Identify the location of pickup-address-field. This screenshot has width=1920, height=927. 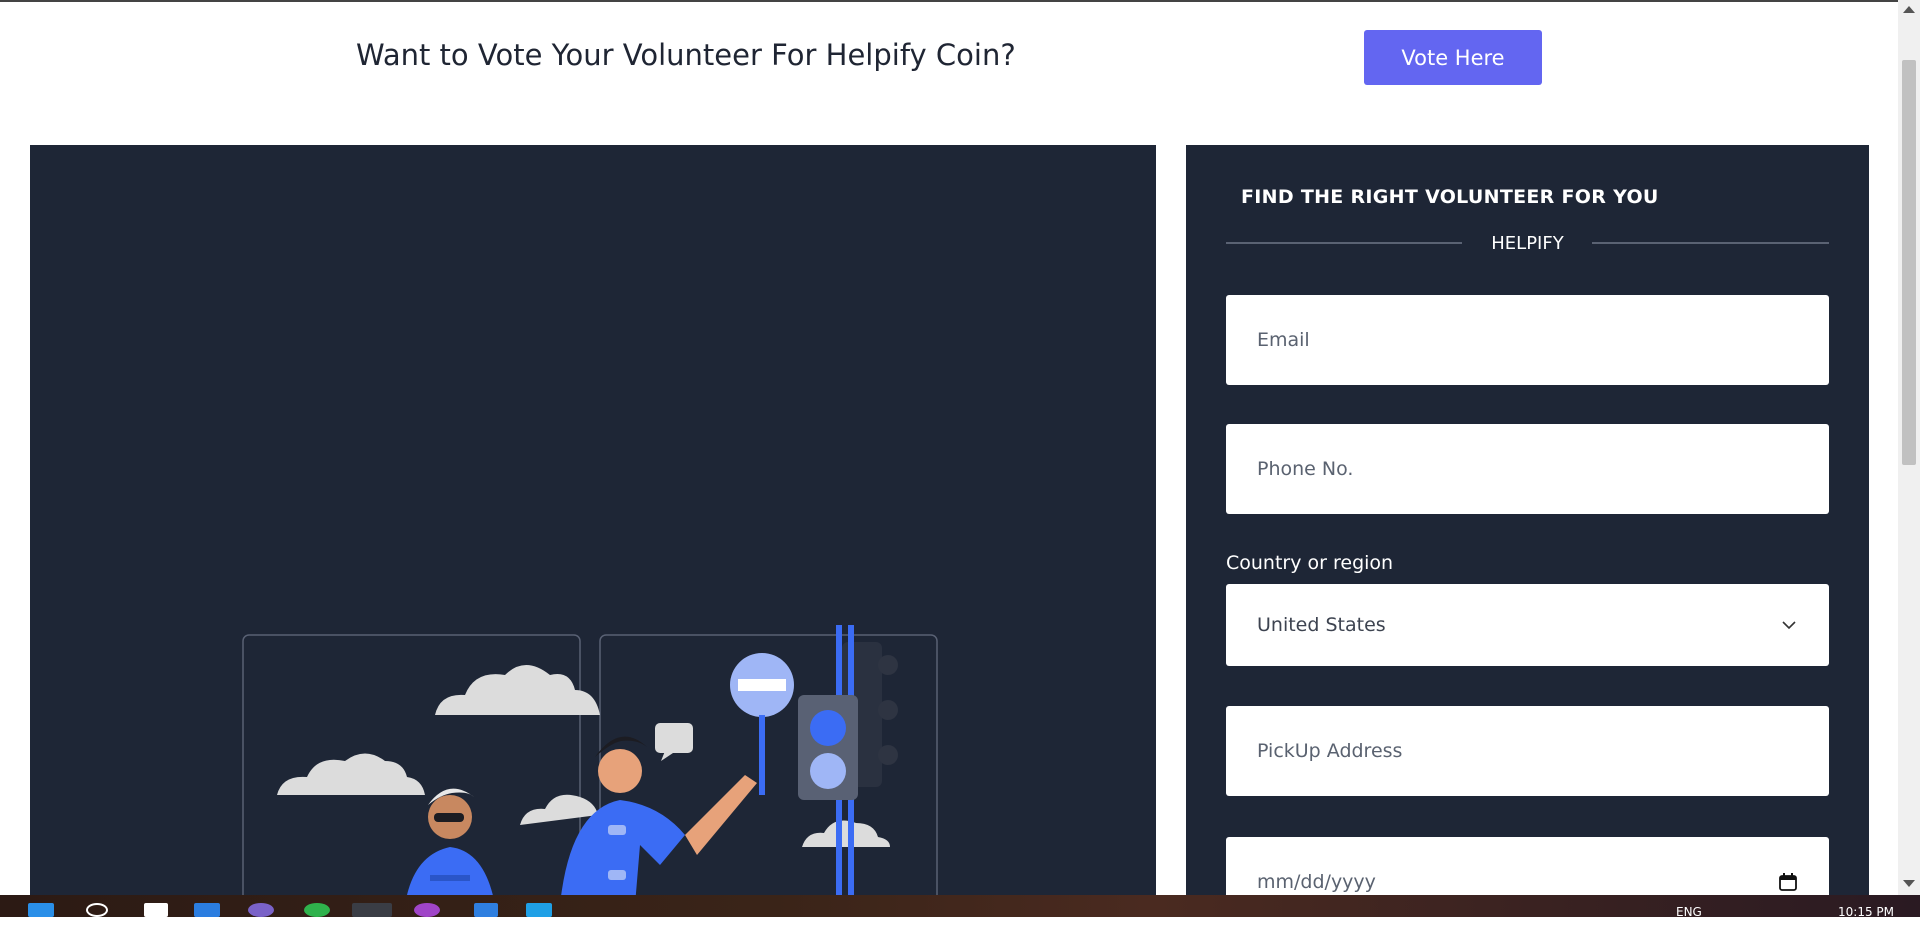
(1527, 751).